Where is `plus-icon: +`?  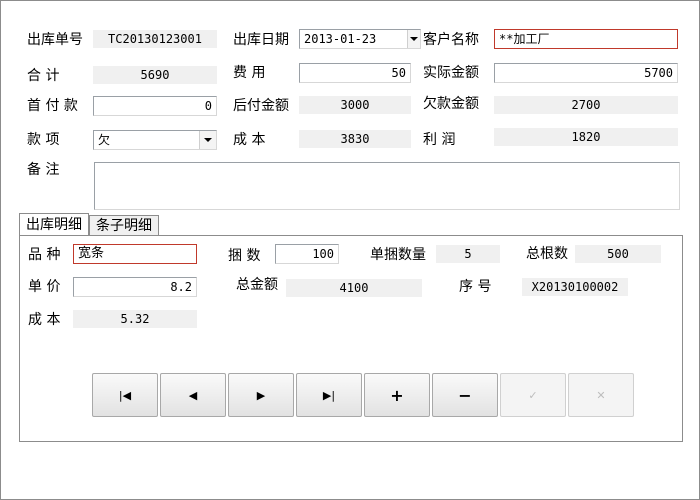
plus-icon: + is located at coordinates (397, 395).